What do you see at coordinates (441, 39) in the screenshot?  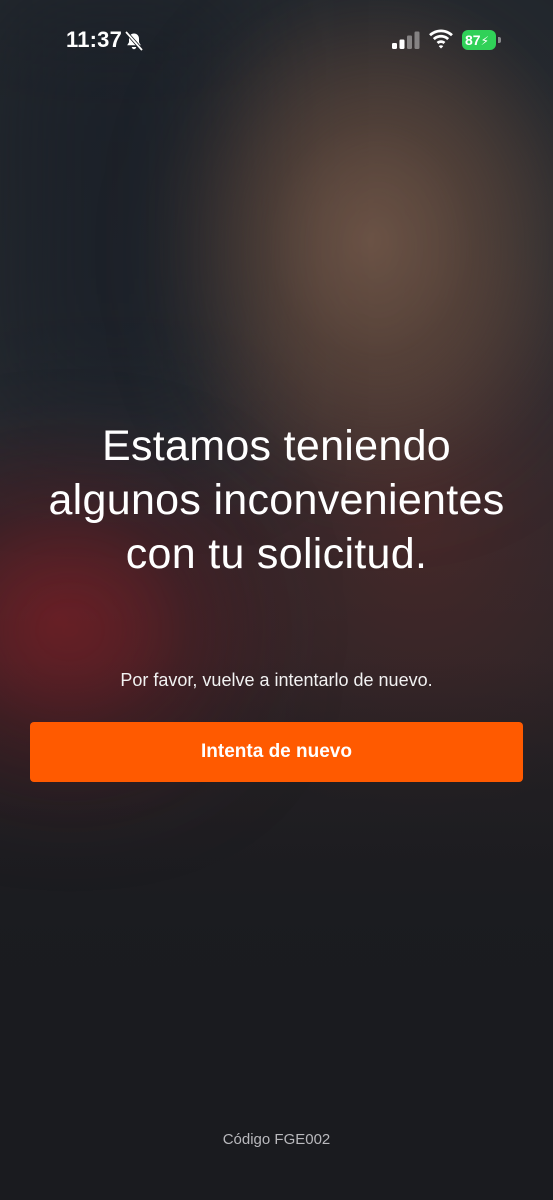 I see `wifi-icon` at bounding box center [441, 39].